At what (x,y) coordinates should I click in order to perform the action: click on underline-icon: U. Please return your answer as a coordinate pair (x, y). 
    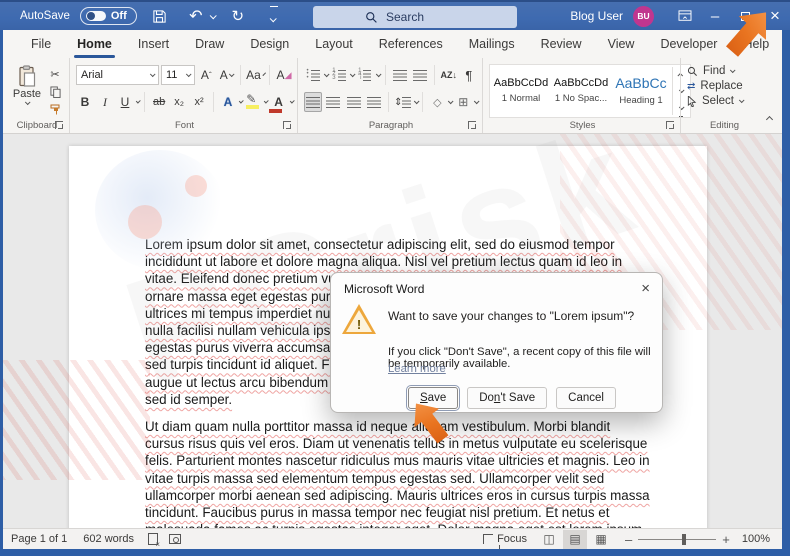
    Looking at the image, I should click on (125, 102).